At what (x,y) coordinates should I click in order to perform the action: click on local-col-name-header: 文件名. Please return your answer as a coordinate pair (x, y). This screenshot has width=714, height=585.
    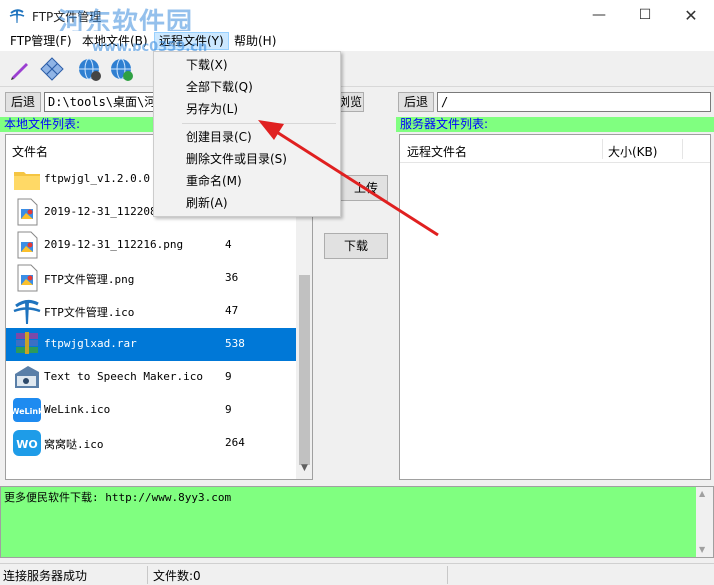
    Looking at the image, I should click on (30, 151).